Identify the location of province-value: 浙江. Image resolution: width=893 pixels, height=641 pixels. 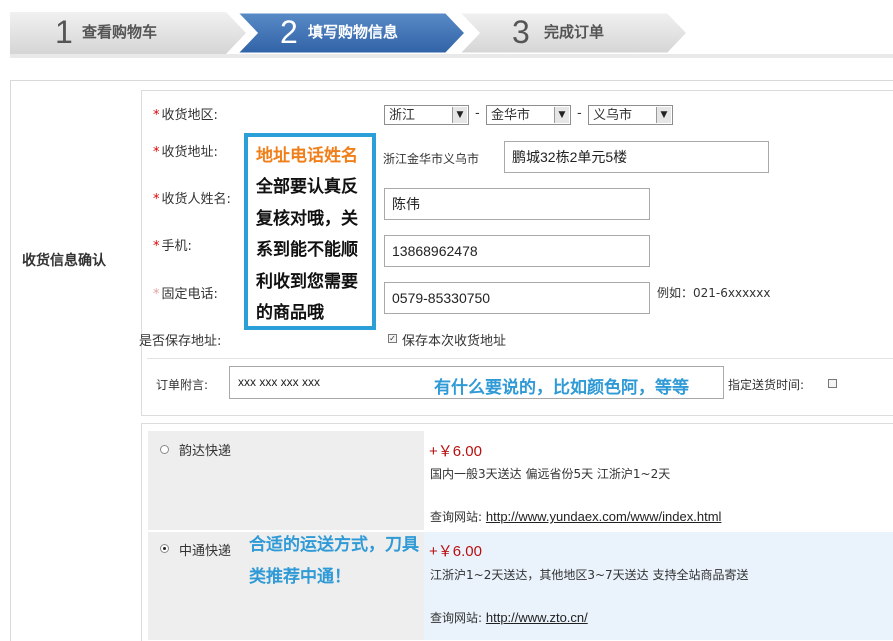
(402, 115).